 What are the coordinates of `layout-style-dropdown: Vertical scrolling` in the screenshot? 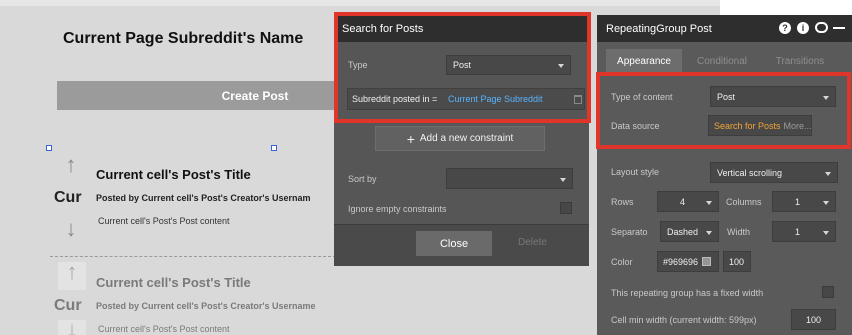 It's located at (774, 172).